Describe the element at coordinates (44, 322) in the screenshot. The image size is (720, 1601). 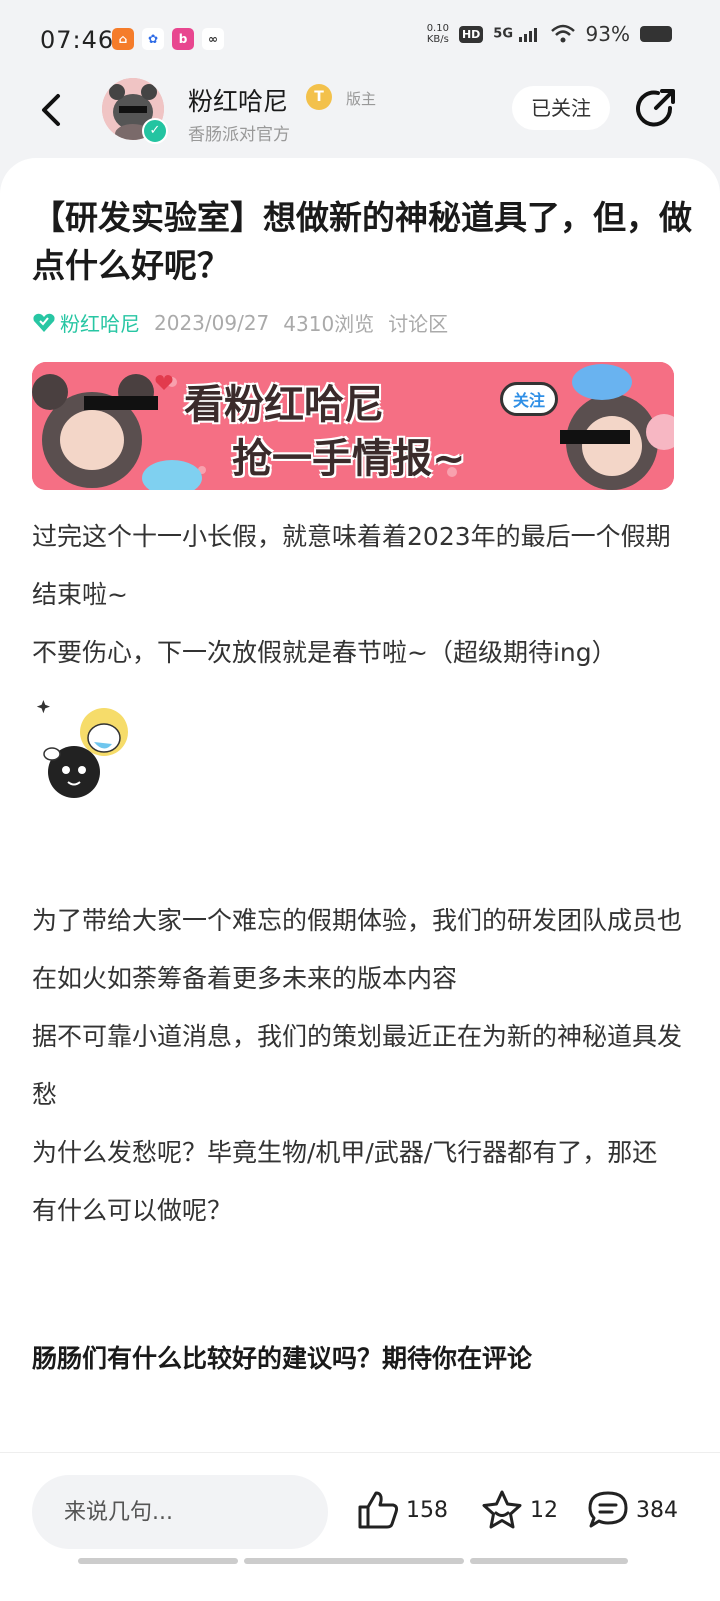
I see `heart-icon` at that location.